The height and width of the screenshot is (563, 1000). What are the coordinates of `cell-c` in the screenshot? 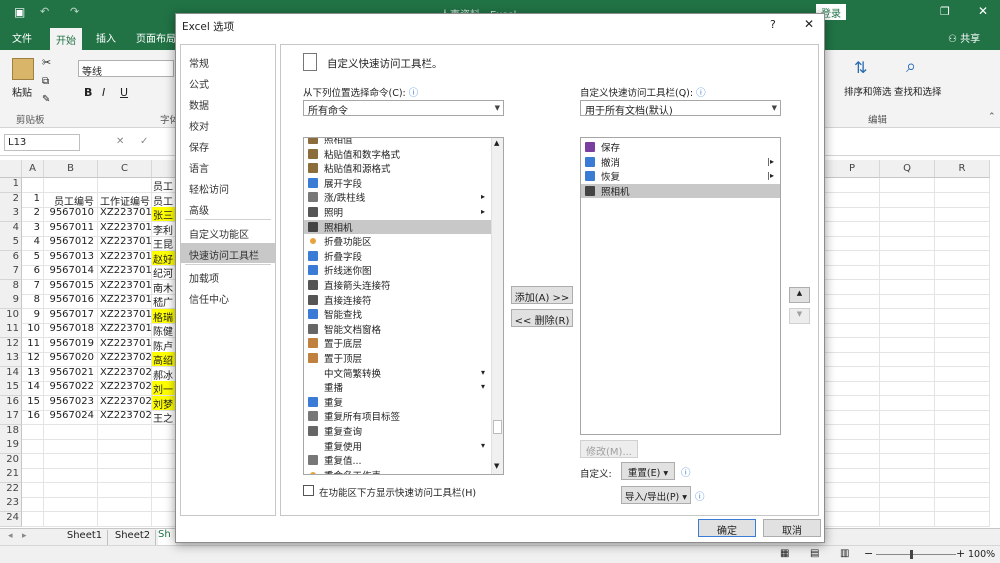 It's located at (125, 461).